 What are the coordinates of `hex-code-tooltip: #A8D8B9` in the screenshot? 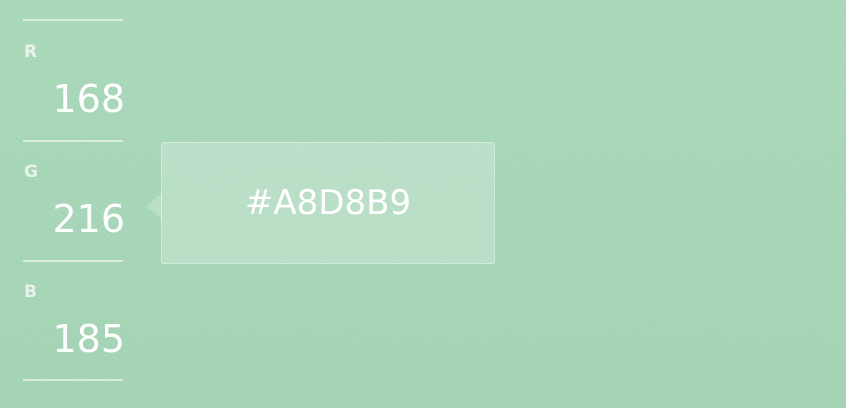 It's located at (320, 203).